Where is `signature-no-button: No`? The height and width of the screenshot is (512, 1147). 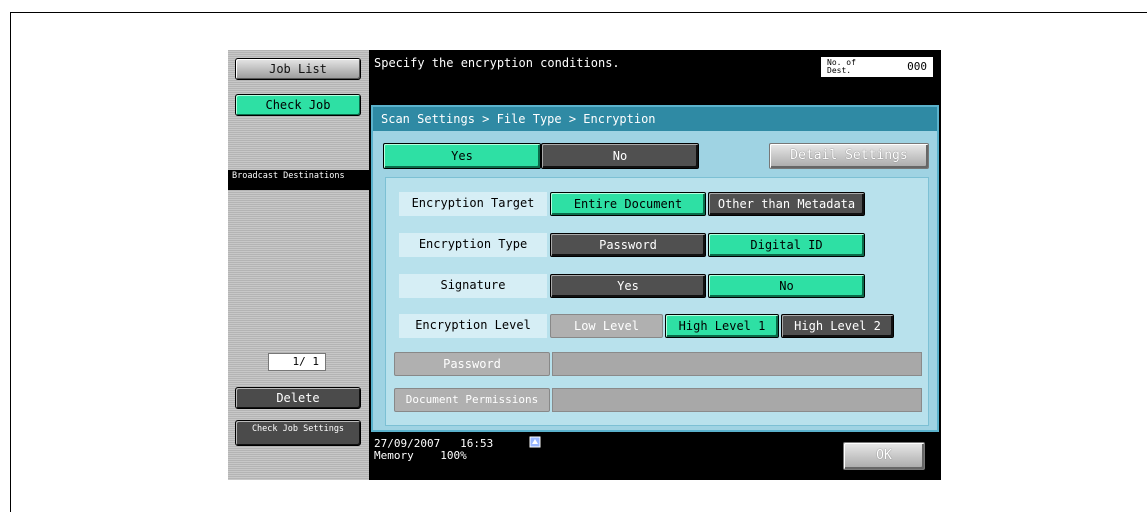
signature-no-button: No is located at coordinates (786, 286).